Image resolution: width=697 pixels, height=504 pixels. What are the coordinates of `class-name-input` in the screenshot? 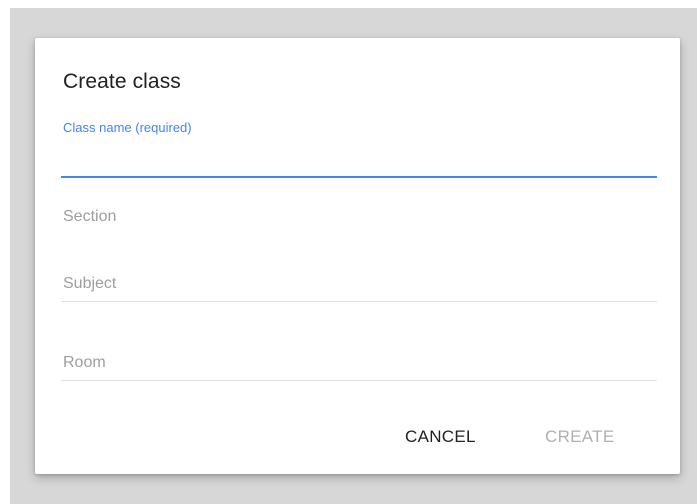 It's located at (359, 157).